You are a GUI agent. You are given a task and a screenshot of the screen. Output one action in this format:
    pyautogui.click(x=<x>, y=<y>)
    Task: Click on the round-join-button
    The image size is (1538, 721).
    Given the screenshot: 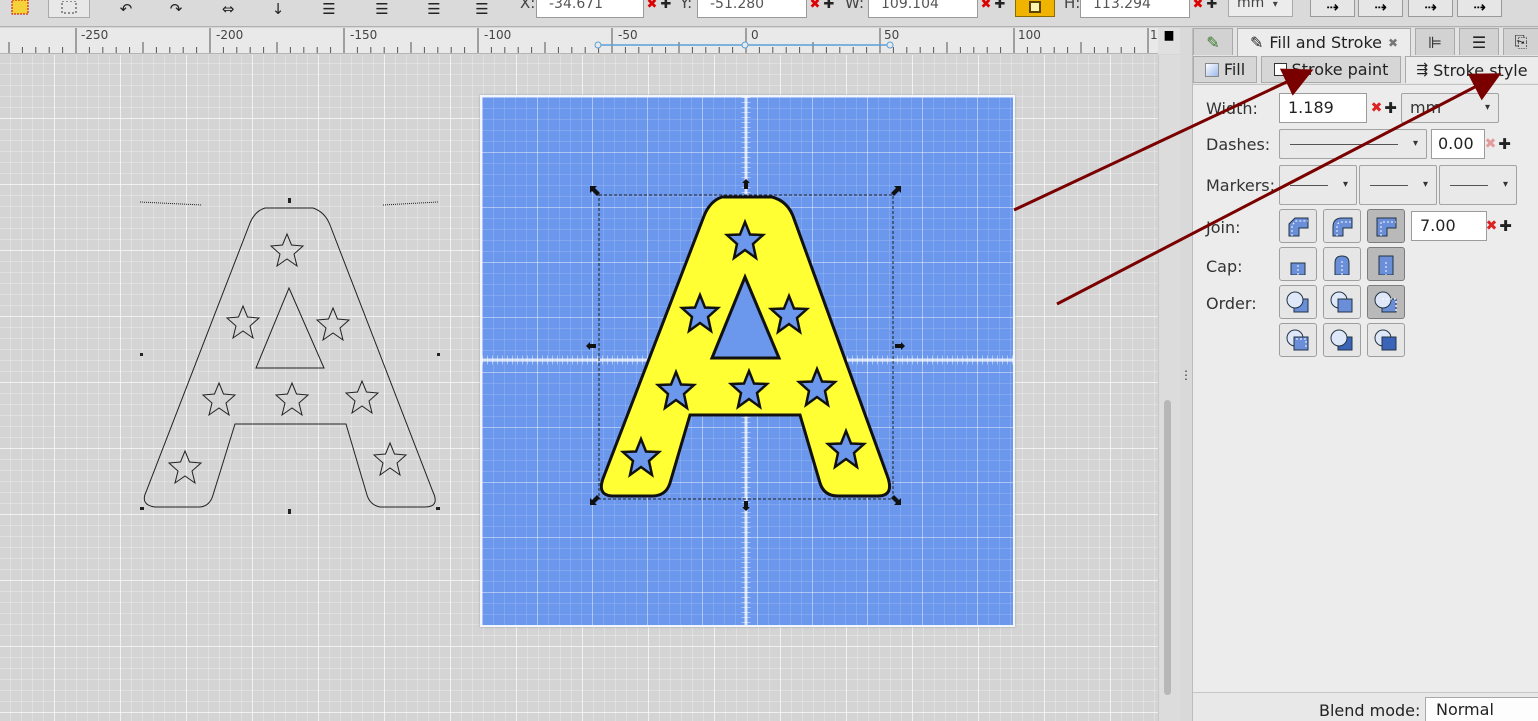 What is the action you would take?
    pyautogui.click(x=1342, y=226)
    